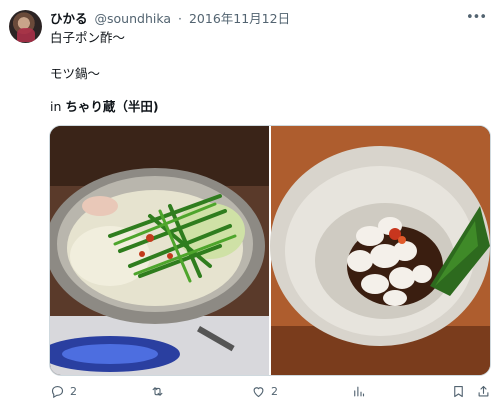  Describe the element at coordinates (274, 391) in the screenshot. I see `like-count: 2` at that location.